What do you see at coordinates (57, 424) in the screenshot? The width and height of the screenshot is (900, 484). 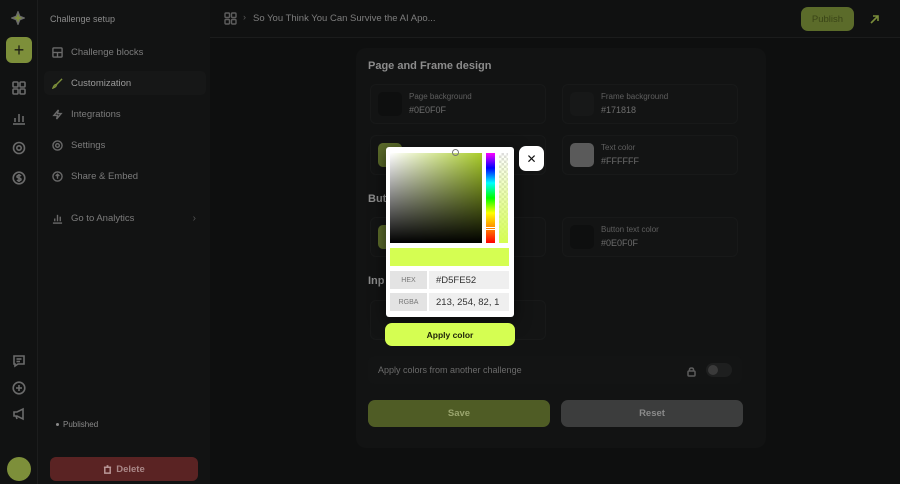 I see `status-dot` at bounding box center [57, 424].